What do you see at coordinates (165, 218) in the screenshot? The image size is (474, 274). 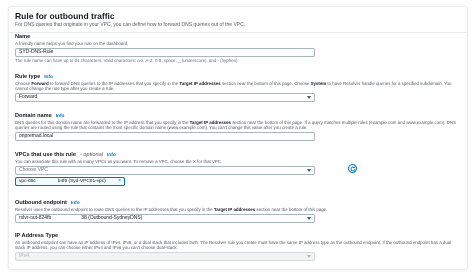 I see `outbound-endpoint-select: rslvr-out-824fb 38 (Outbound-SydneyDNS)` at bounding box center [165, 218].